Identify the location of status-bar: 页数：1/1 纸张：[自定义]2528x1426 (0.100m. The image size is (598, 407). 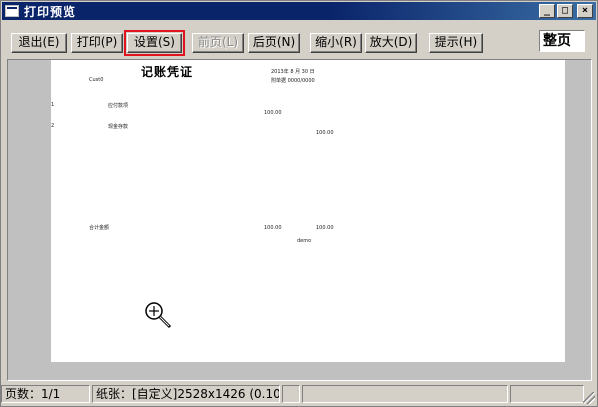
(299, 394).